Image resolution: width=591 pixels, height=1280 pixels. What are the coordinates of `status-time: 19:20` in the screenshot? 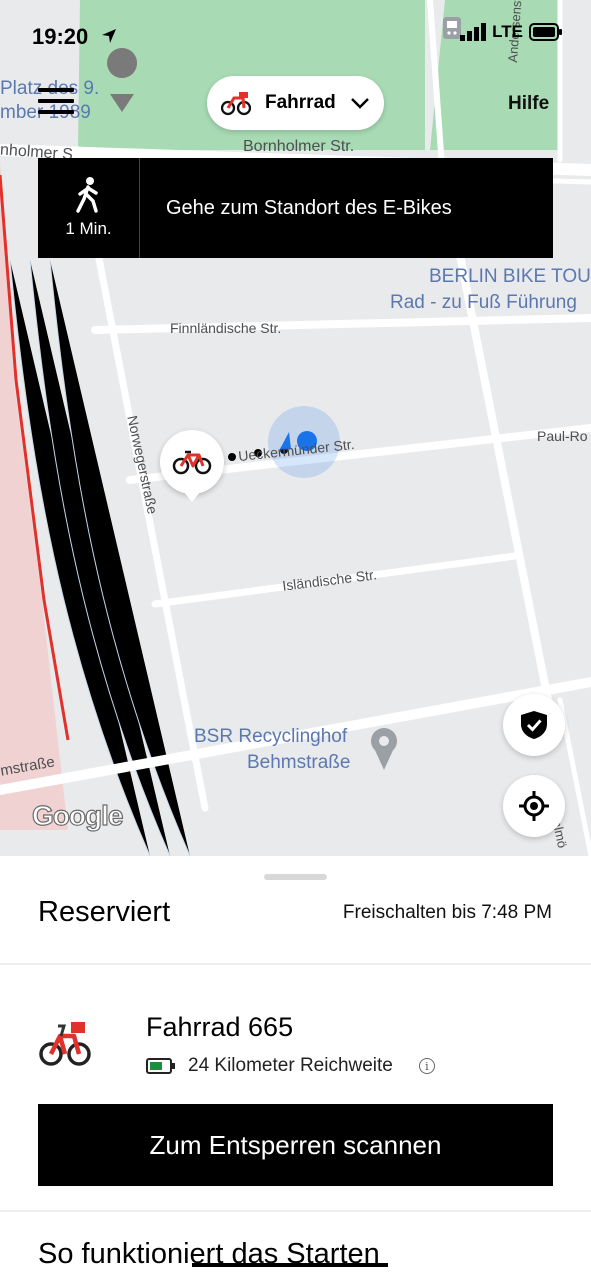 It's located at (60, 36).